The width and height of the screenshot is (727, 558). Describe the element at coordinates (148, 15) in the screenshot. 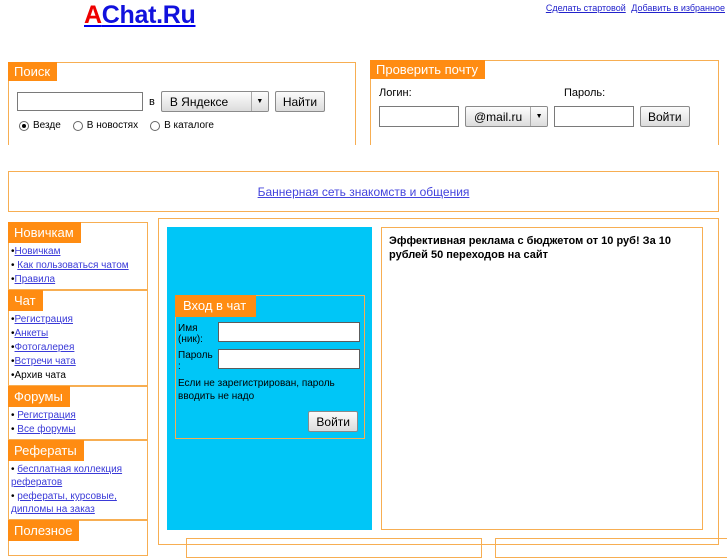

I see `logo-rest: Chat.Ru` at that location.